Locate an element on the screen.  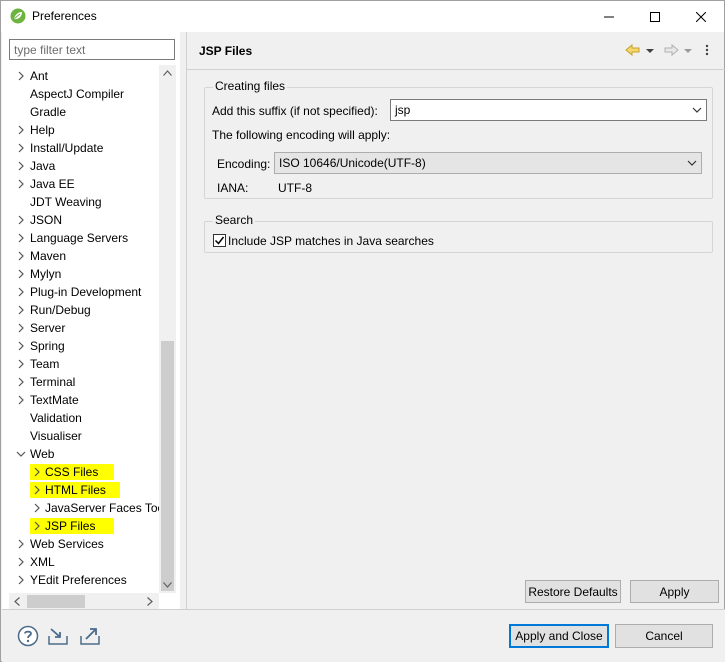
tree-item: Visualiser is located at coordinates (80, 436).